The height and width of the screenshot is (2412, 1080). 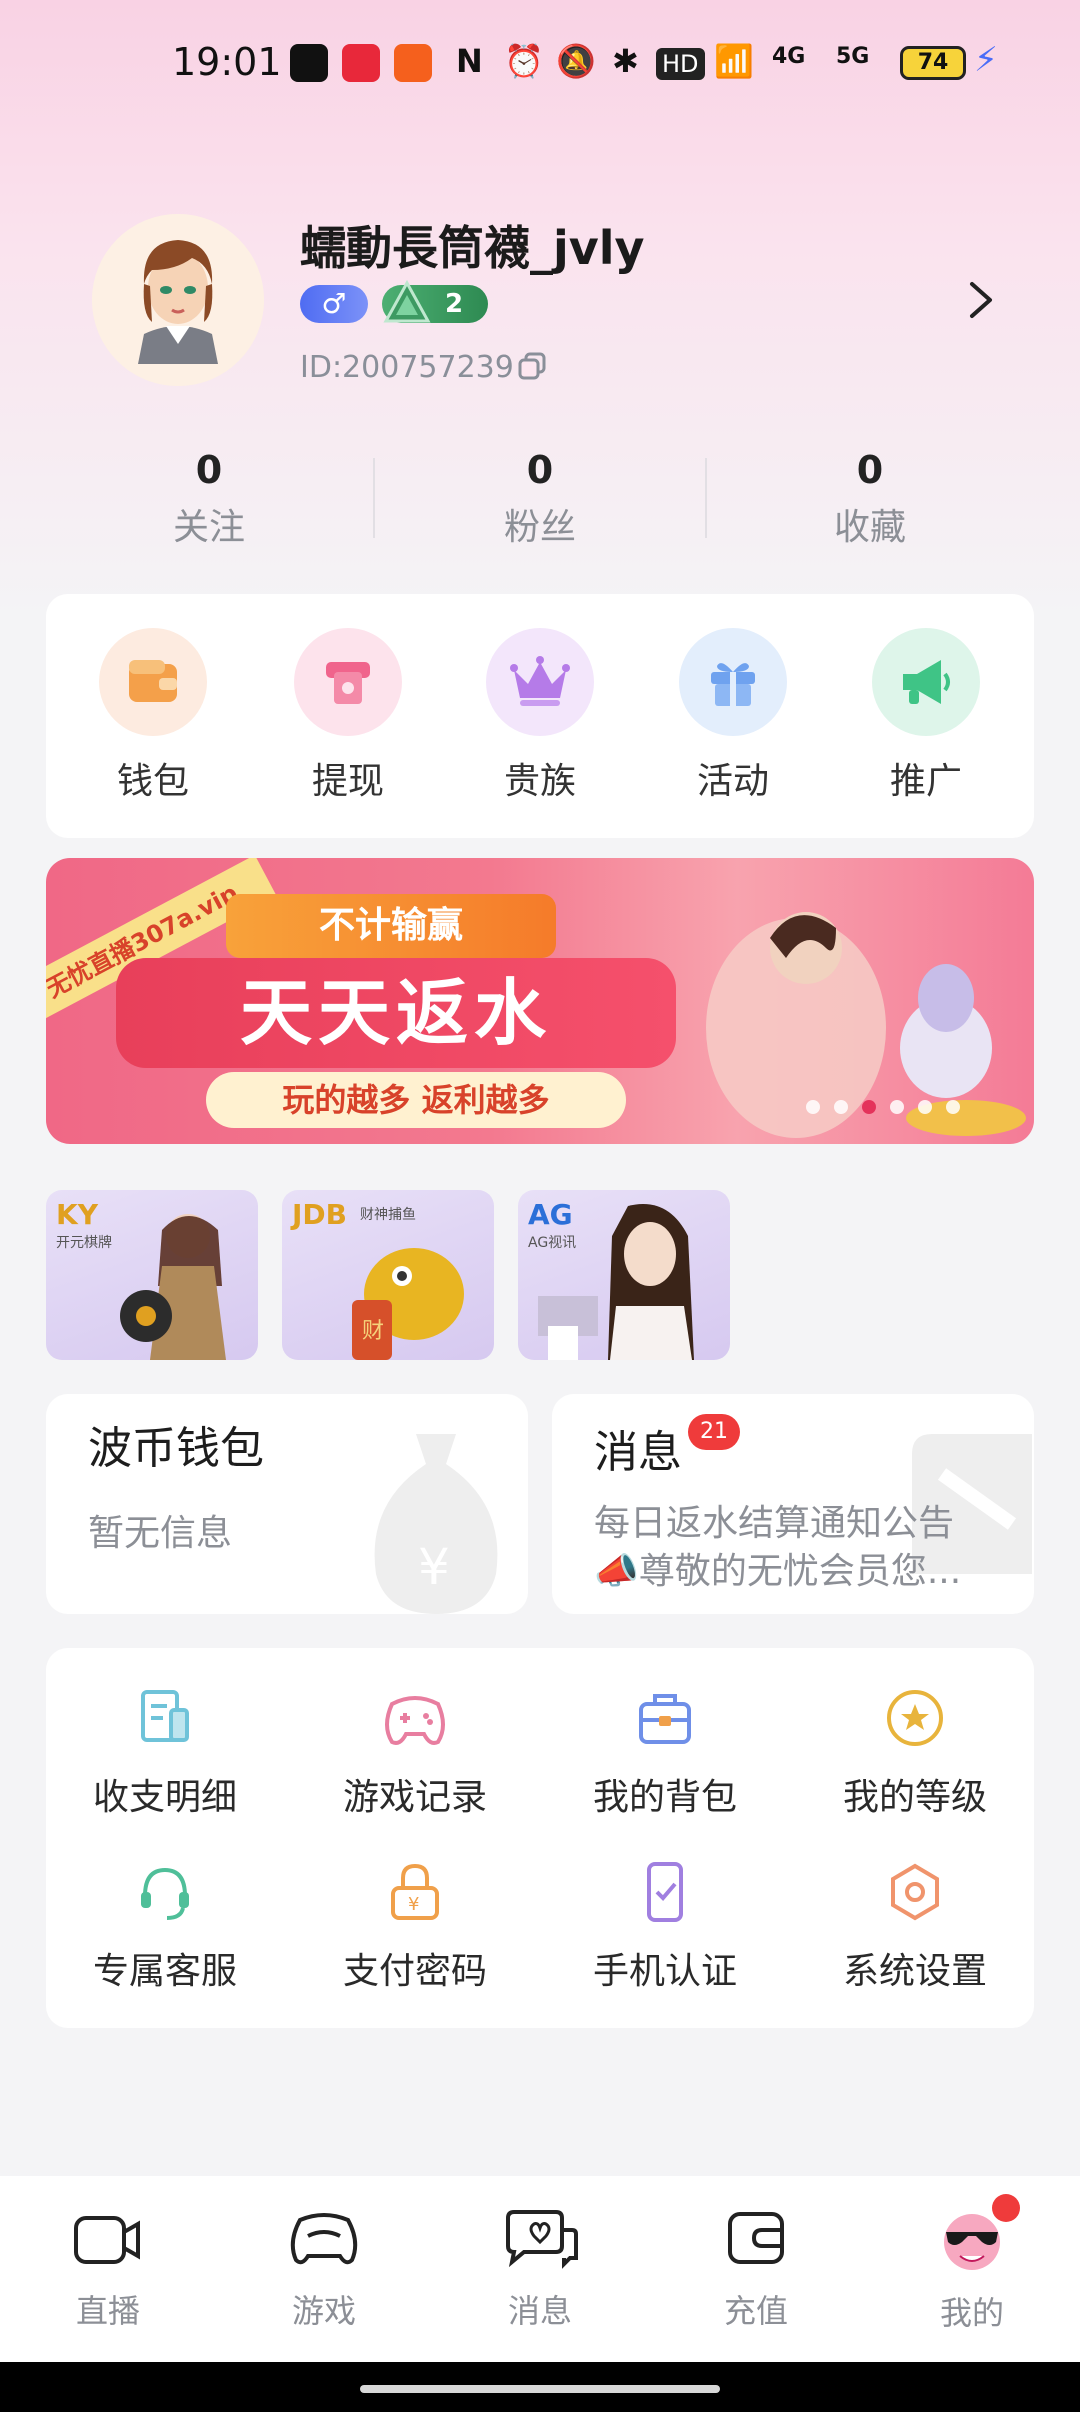 What do you see at coordinates (414, 1797) in the screenshot?
I see `service-label: 游戏记录` at bounding box center [414, 1797].